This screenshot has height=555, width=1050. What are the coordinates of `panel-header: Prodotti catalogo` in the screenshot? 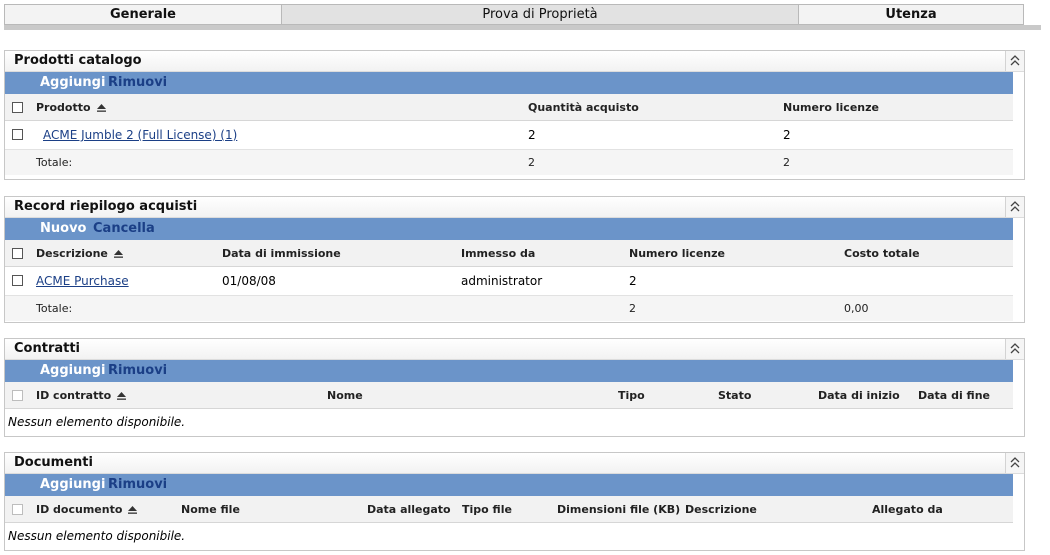 It's located at (514, 61).